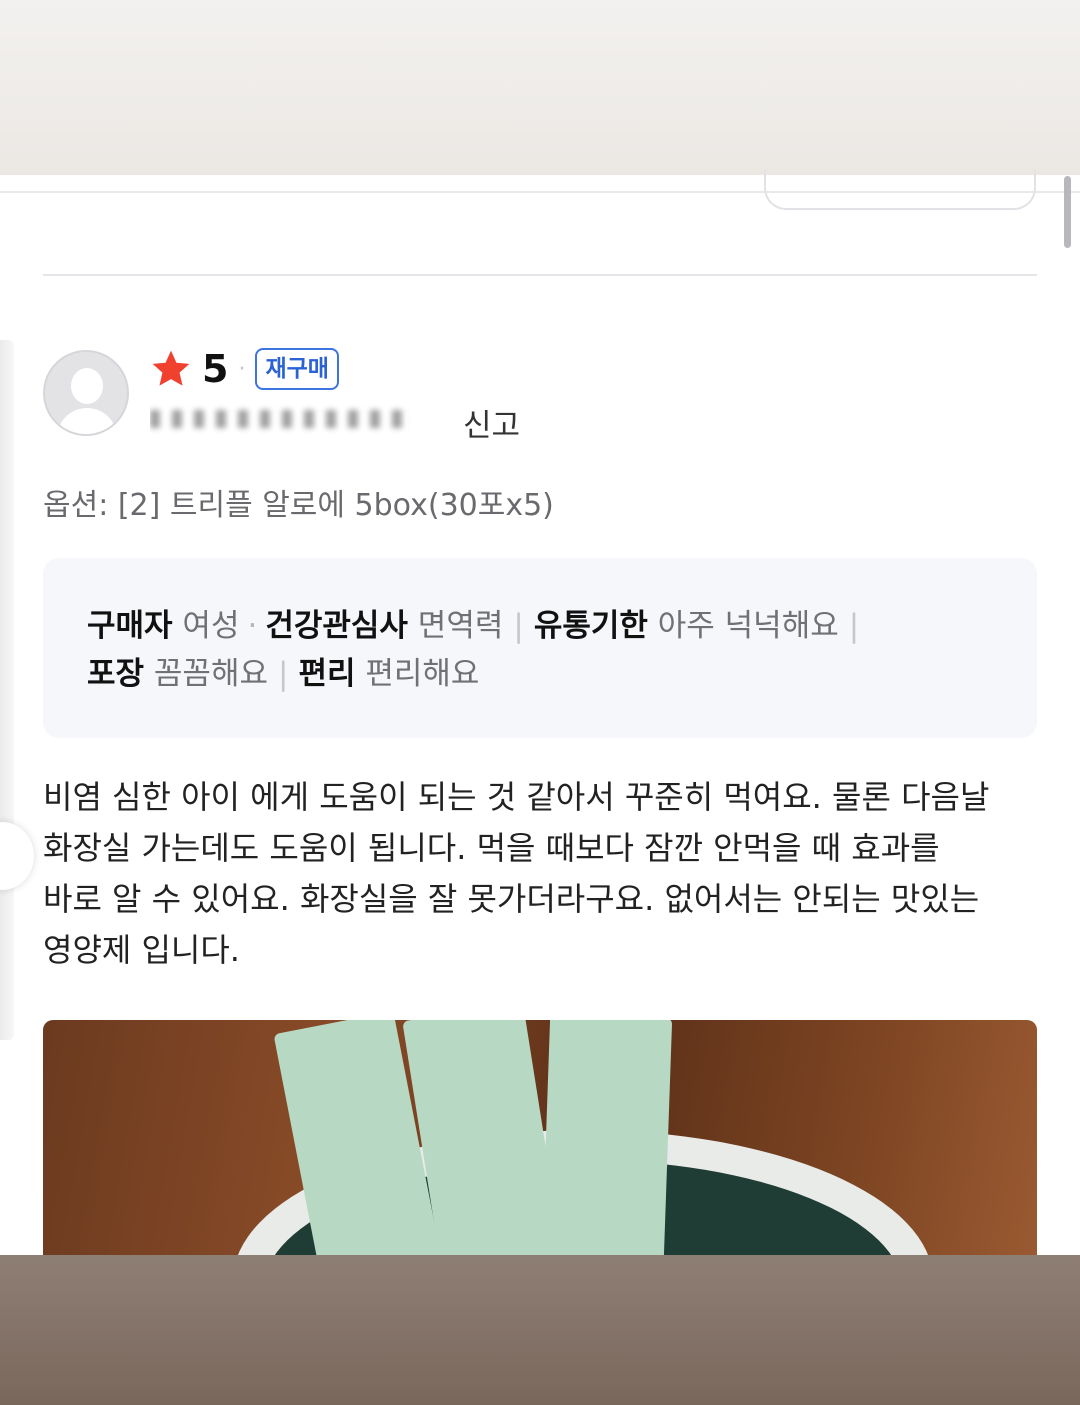 Image resolution: width=1080 pixels, height=1405 pixels. Describe the element at coordinates (422, 674) in the screenshot. I see `survey-value: 편리해요` at that location.